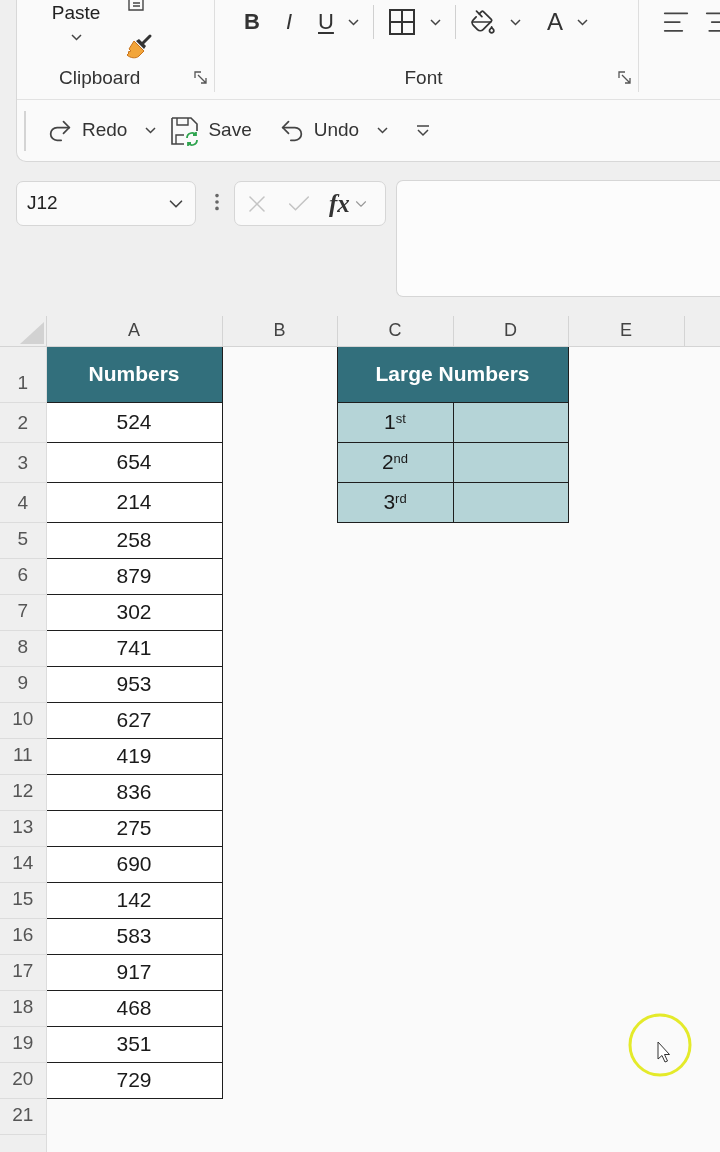 The image size is (720, 1152). I want to click on table-cell: 142, so click(134, 900).